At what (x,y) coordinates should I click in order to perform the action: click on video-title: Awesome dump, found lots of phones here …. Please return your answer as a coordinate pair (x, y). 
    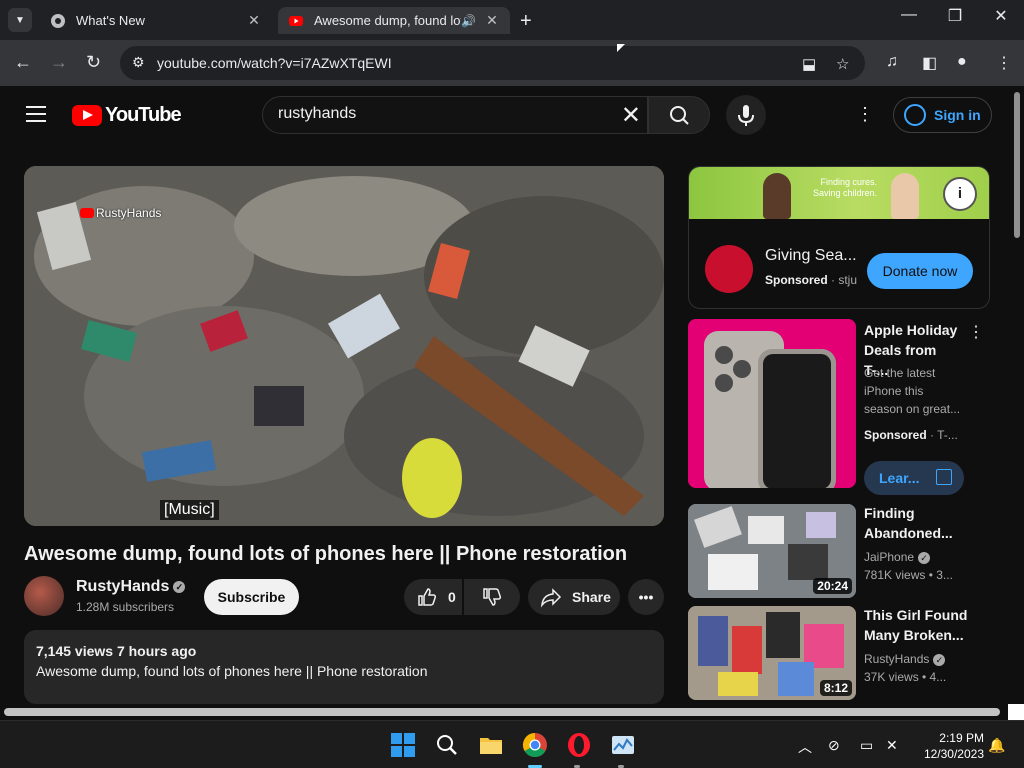
    Looking at the image, I should click on (326, 554).